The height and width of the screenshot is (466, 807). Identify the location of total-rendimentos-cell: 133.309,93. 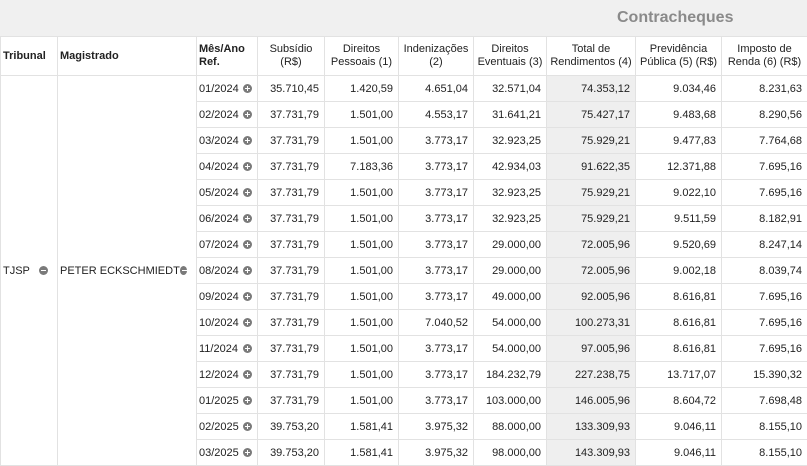
(591, 426).